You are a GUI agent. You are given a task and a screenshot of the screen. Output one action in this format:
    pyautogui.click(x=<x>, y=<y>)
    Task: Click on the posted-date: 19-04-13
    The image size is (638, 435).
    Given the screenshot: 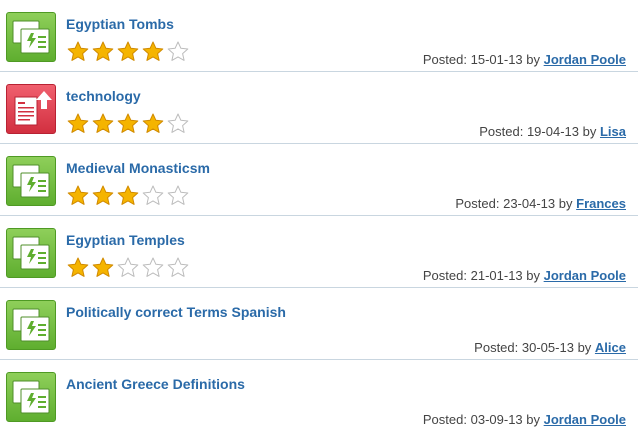 What is the action you would take?
    pyautogui.click(x=552, y=131)
    